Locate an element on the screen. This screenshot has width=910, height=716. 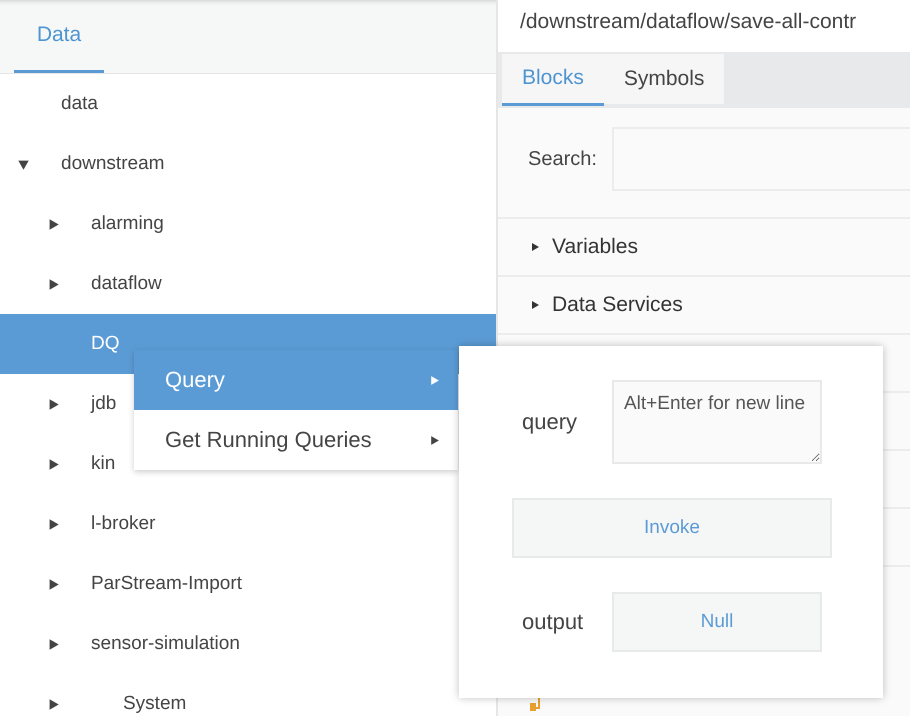
tree-label: data is located at coordinates (79, 104).